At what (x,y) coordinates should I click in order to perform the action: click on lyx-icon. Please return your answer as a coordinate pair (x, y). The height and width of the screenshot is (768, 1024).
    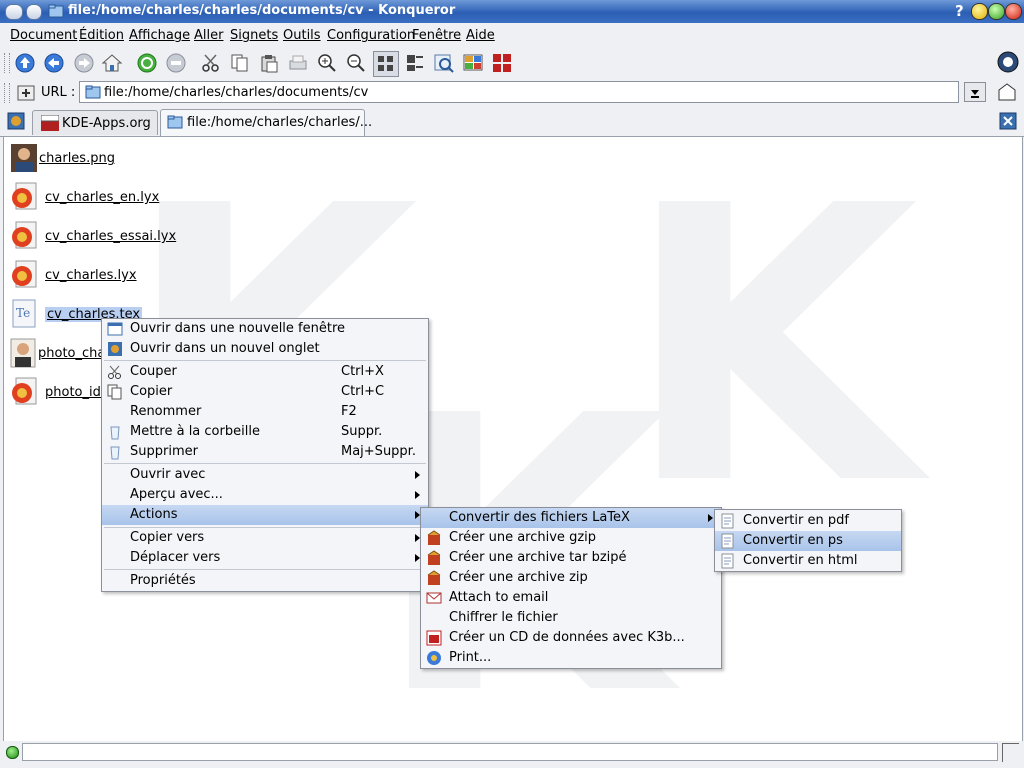
    Looking at the image, I should click on (24, 391).